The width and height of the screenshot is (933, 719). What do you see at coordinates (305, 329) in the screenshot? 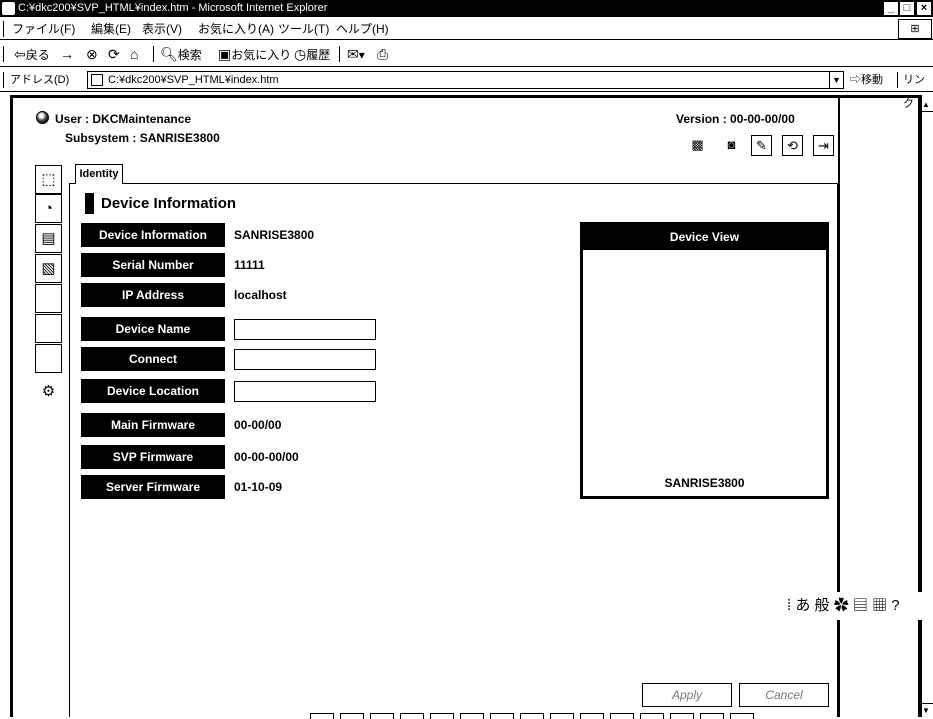
I see `device-name-input` at bounding box center [305, 329].